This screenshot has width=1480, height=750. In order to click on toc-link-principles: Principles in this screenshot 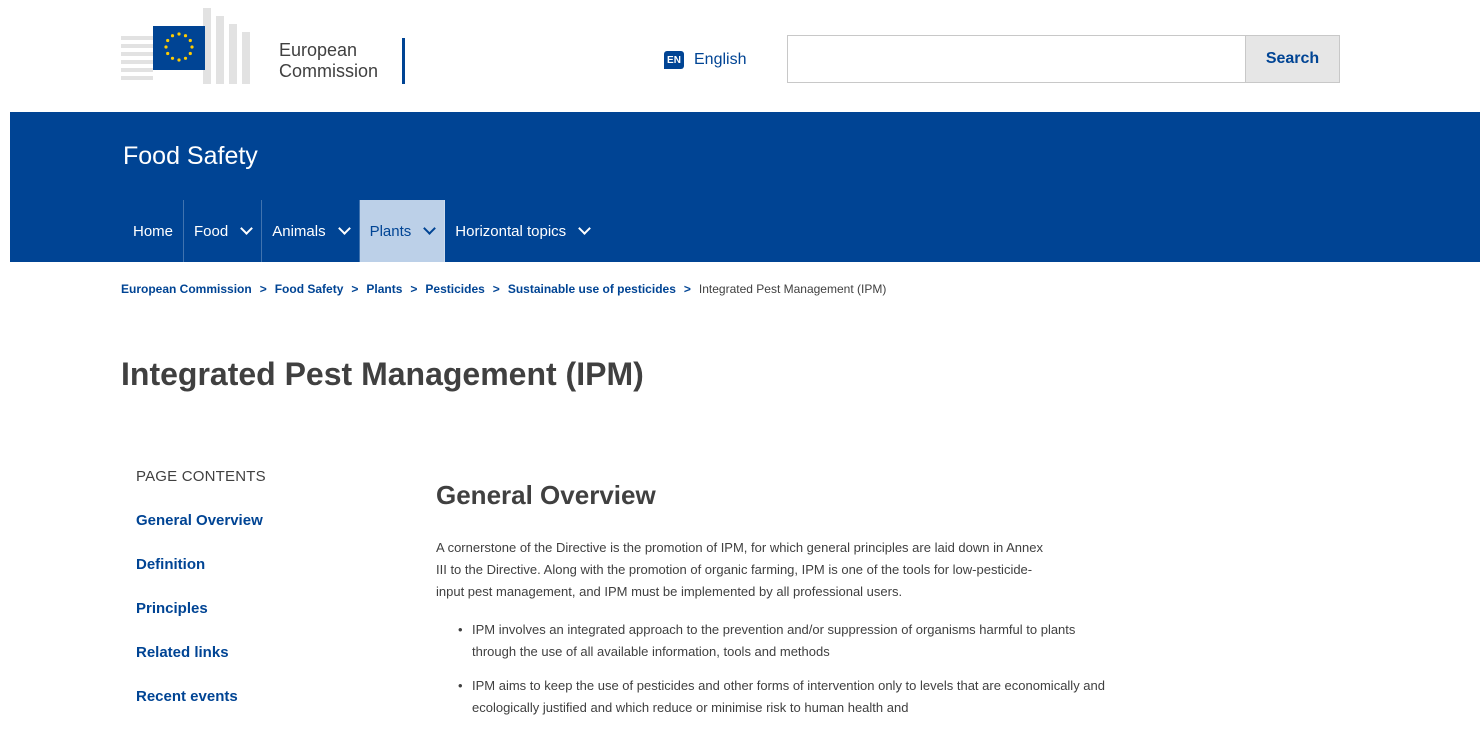, I will do `click(246, 609)`.